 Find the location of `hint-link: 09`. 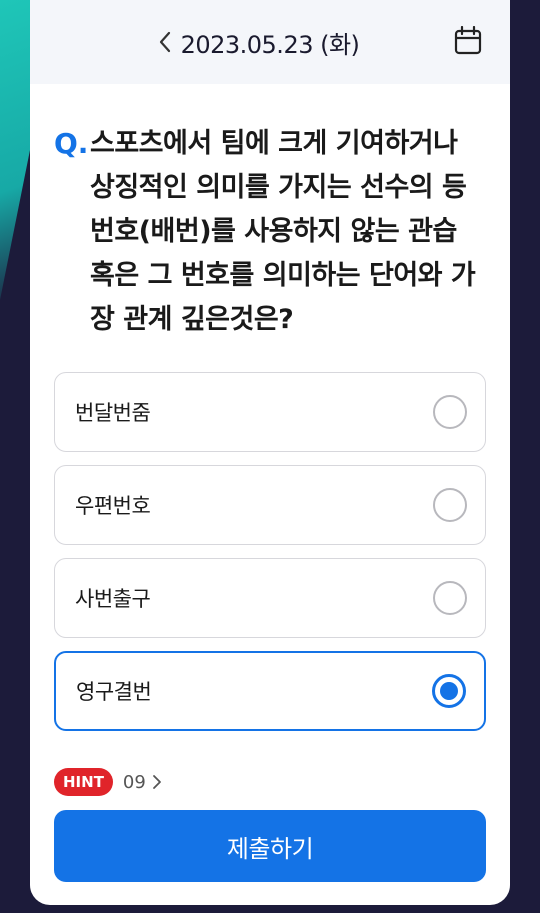

hint-link: 09 is located at coordinates (142, 782).